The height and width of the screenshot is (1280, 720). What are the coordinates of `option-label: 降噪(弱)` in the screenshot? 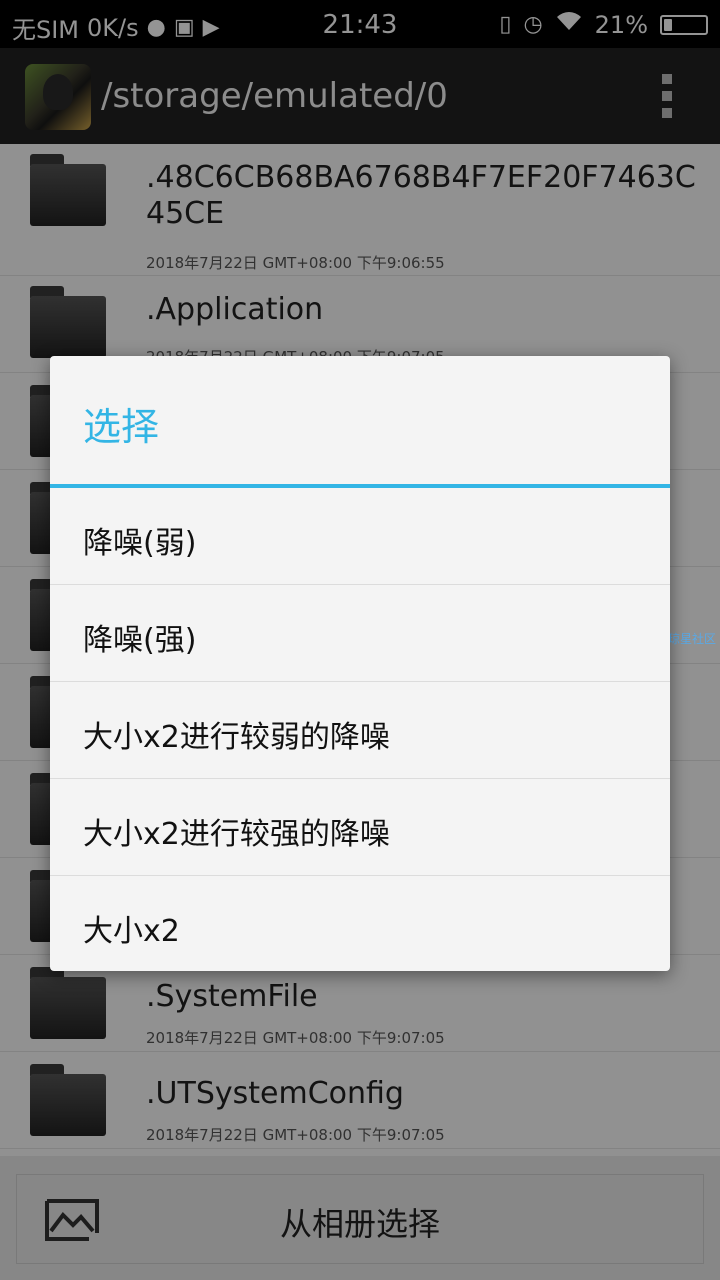 It's located at (140, 543).